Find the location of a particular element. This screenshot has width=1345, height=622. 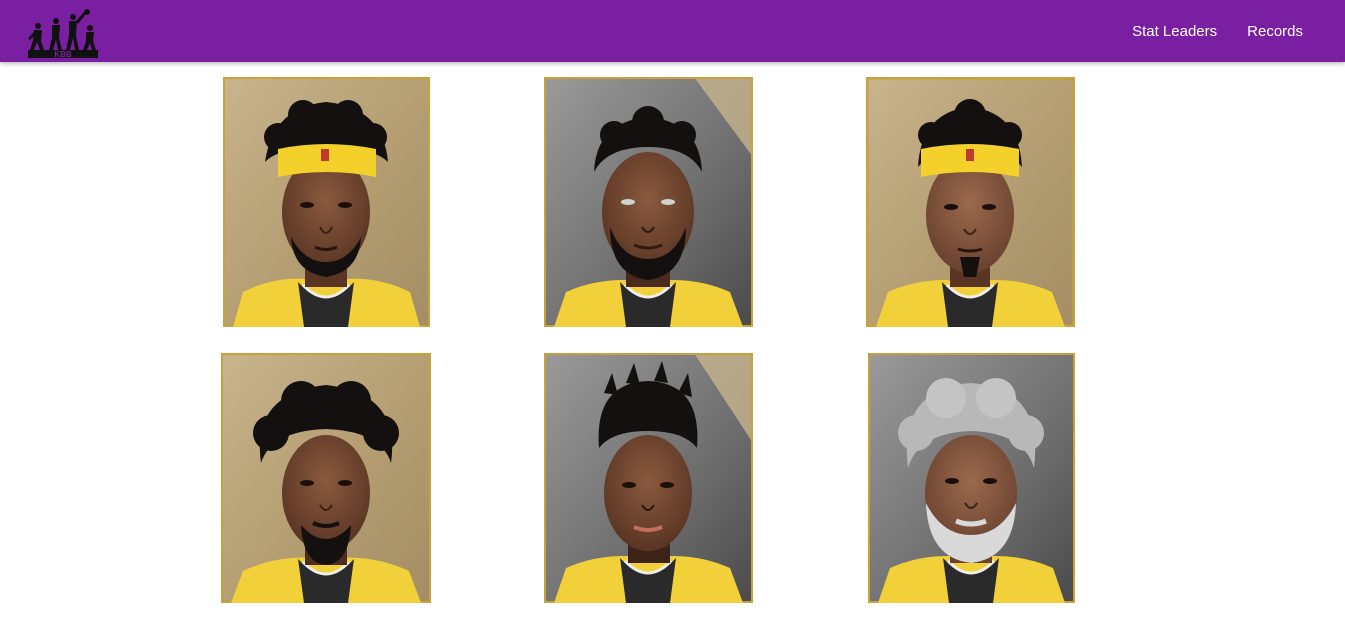

logo-lettering: KBB is located at coordinates (63, 54).